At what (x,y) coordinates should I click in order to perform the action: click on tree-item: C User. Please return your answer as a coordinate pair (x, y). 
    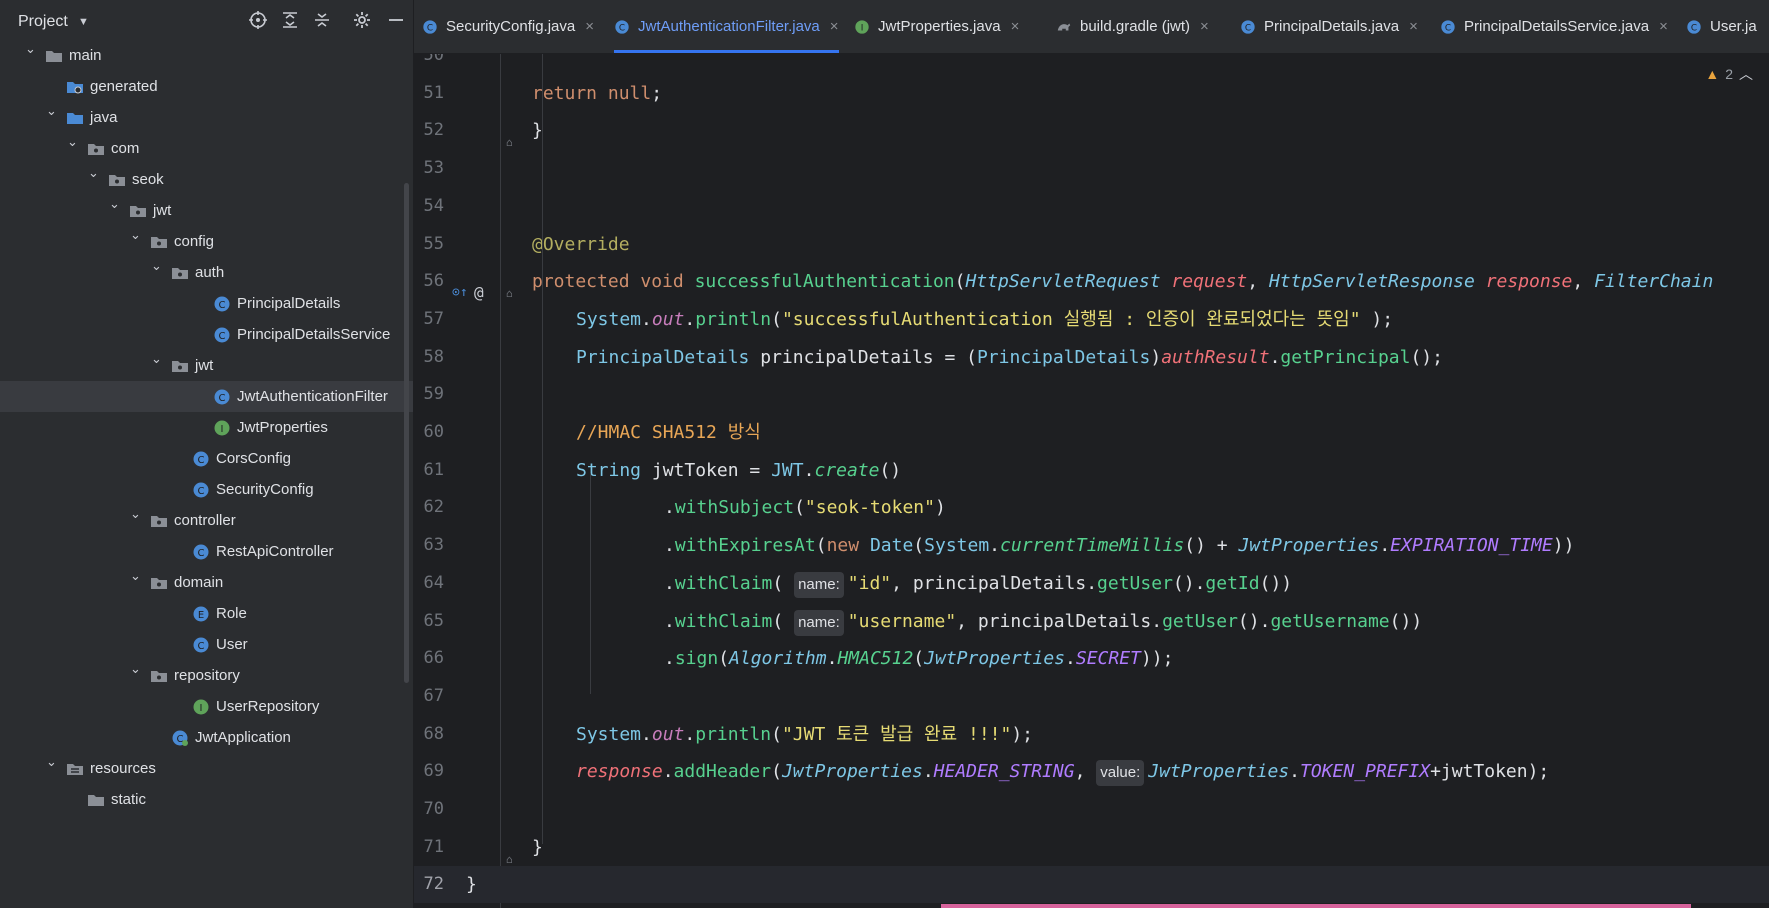
    Looking at the image, I should click on (206, 644).